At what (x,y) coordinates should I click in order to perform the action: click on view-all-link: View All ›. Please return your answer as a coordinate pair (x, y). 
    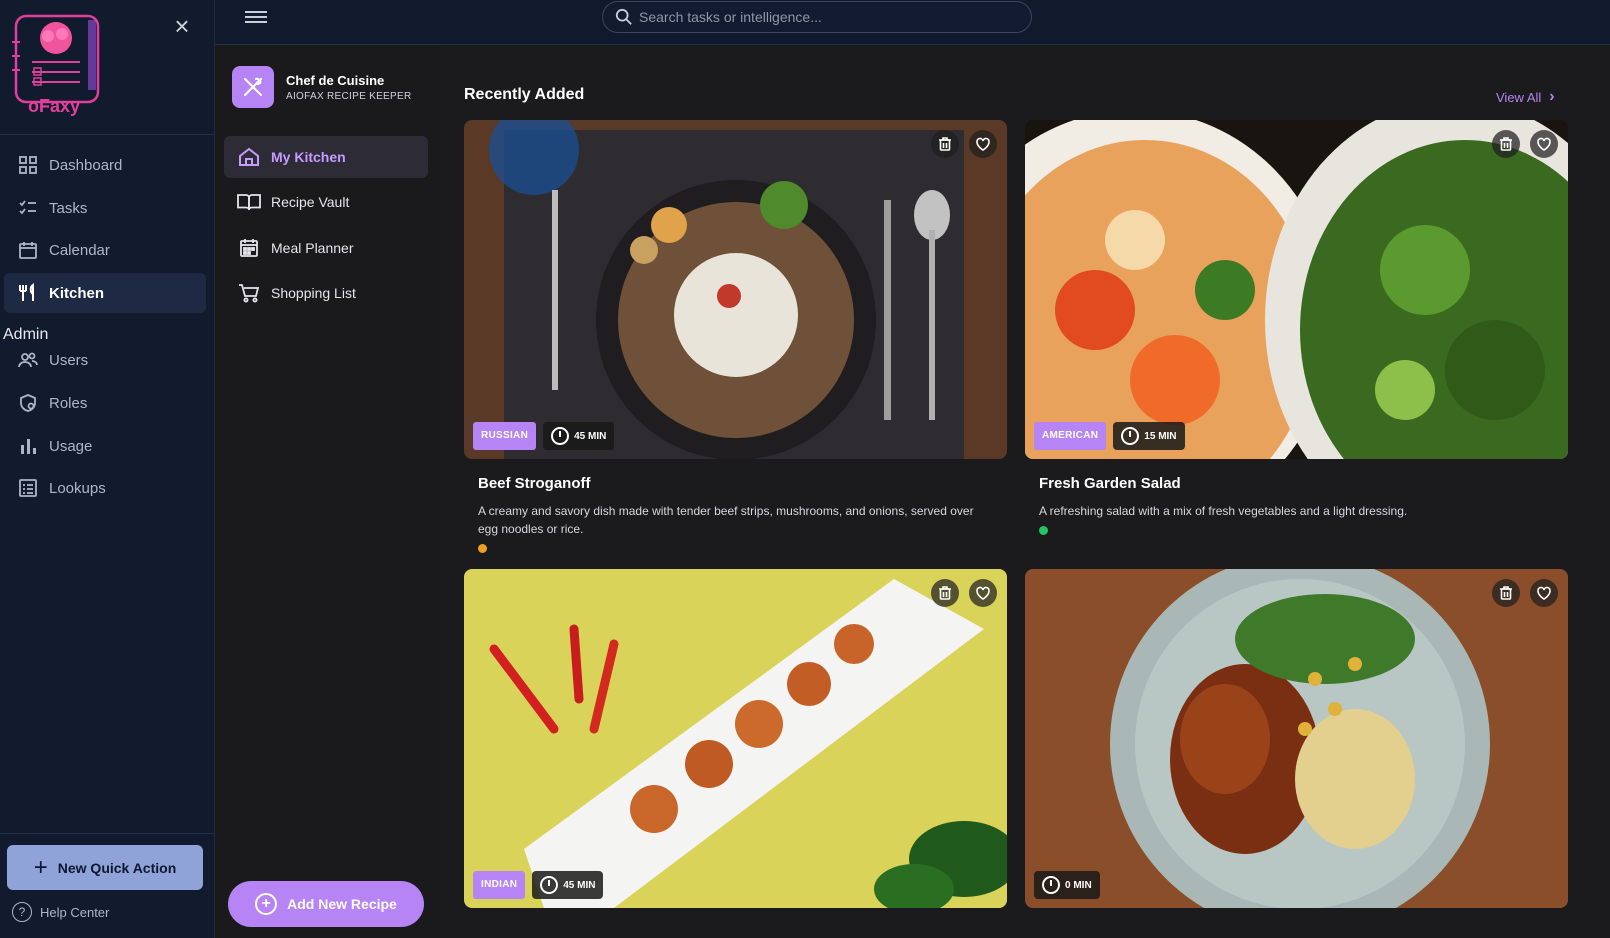
    Looking at the image, I should click on (1525, 97).